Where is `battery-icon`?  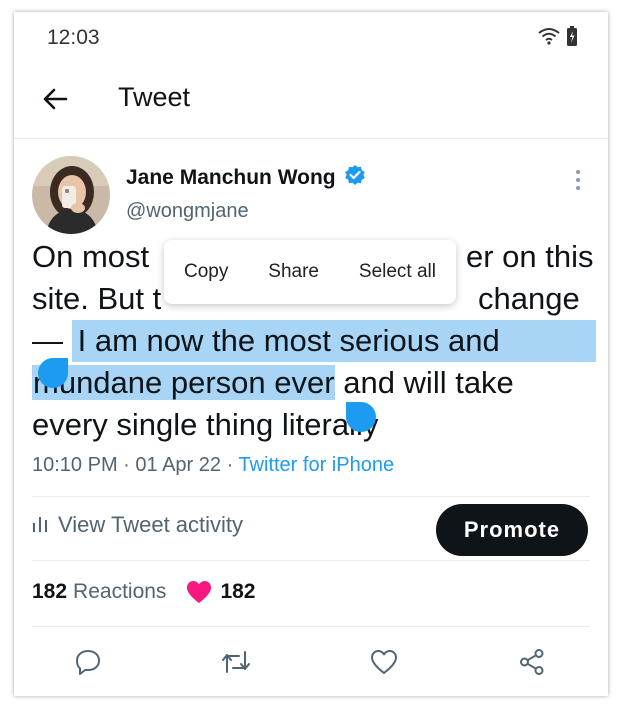 battery-icon is located at coordinates (572, 38).